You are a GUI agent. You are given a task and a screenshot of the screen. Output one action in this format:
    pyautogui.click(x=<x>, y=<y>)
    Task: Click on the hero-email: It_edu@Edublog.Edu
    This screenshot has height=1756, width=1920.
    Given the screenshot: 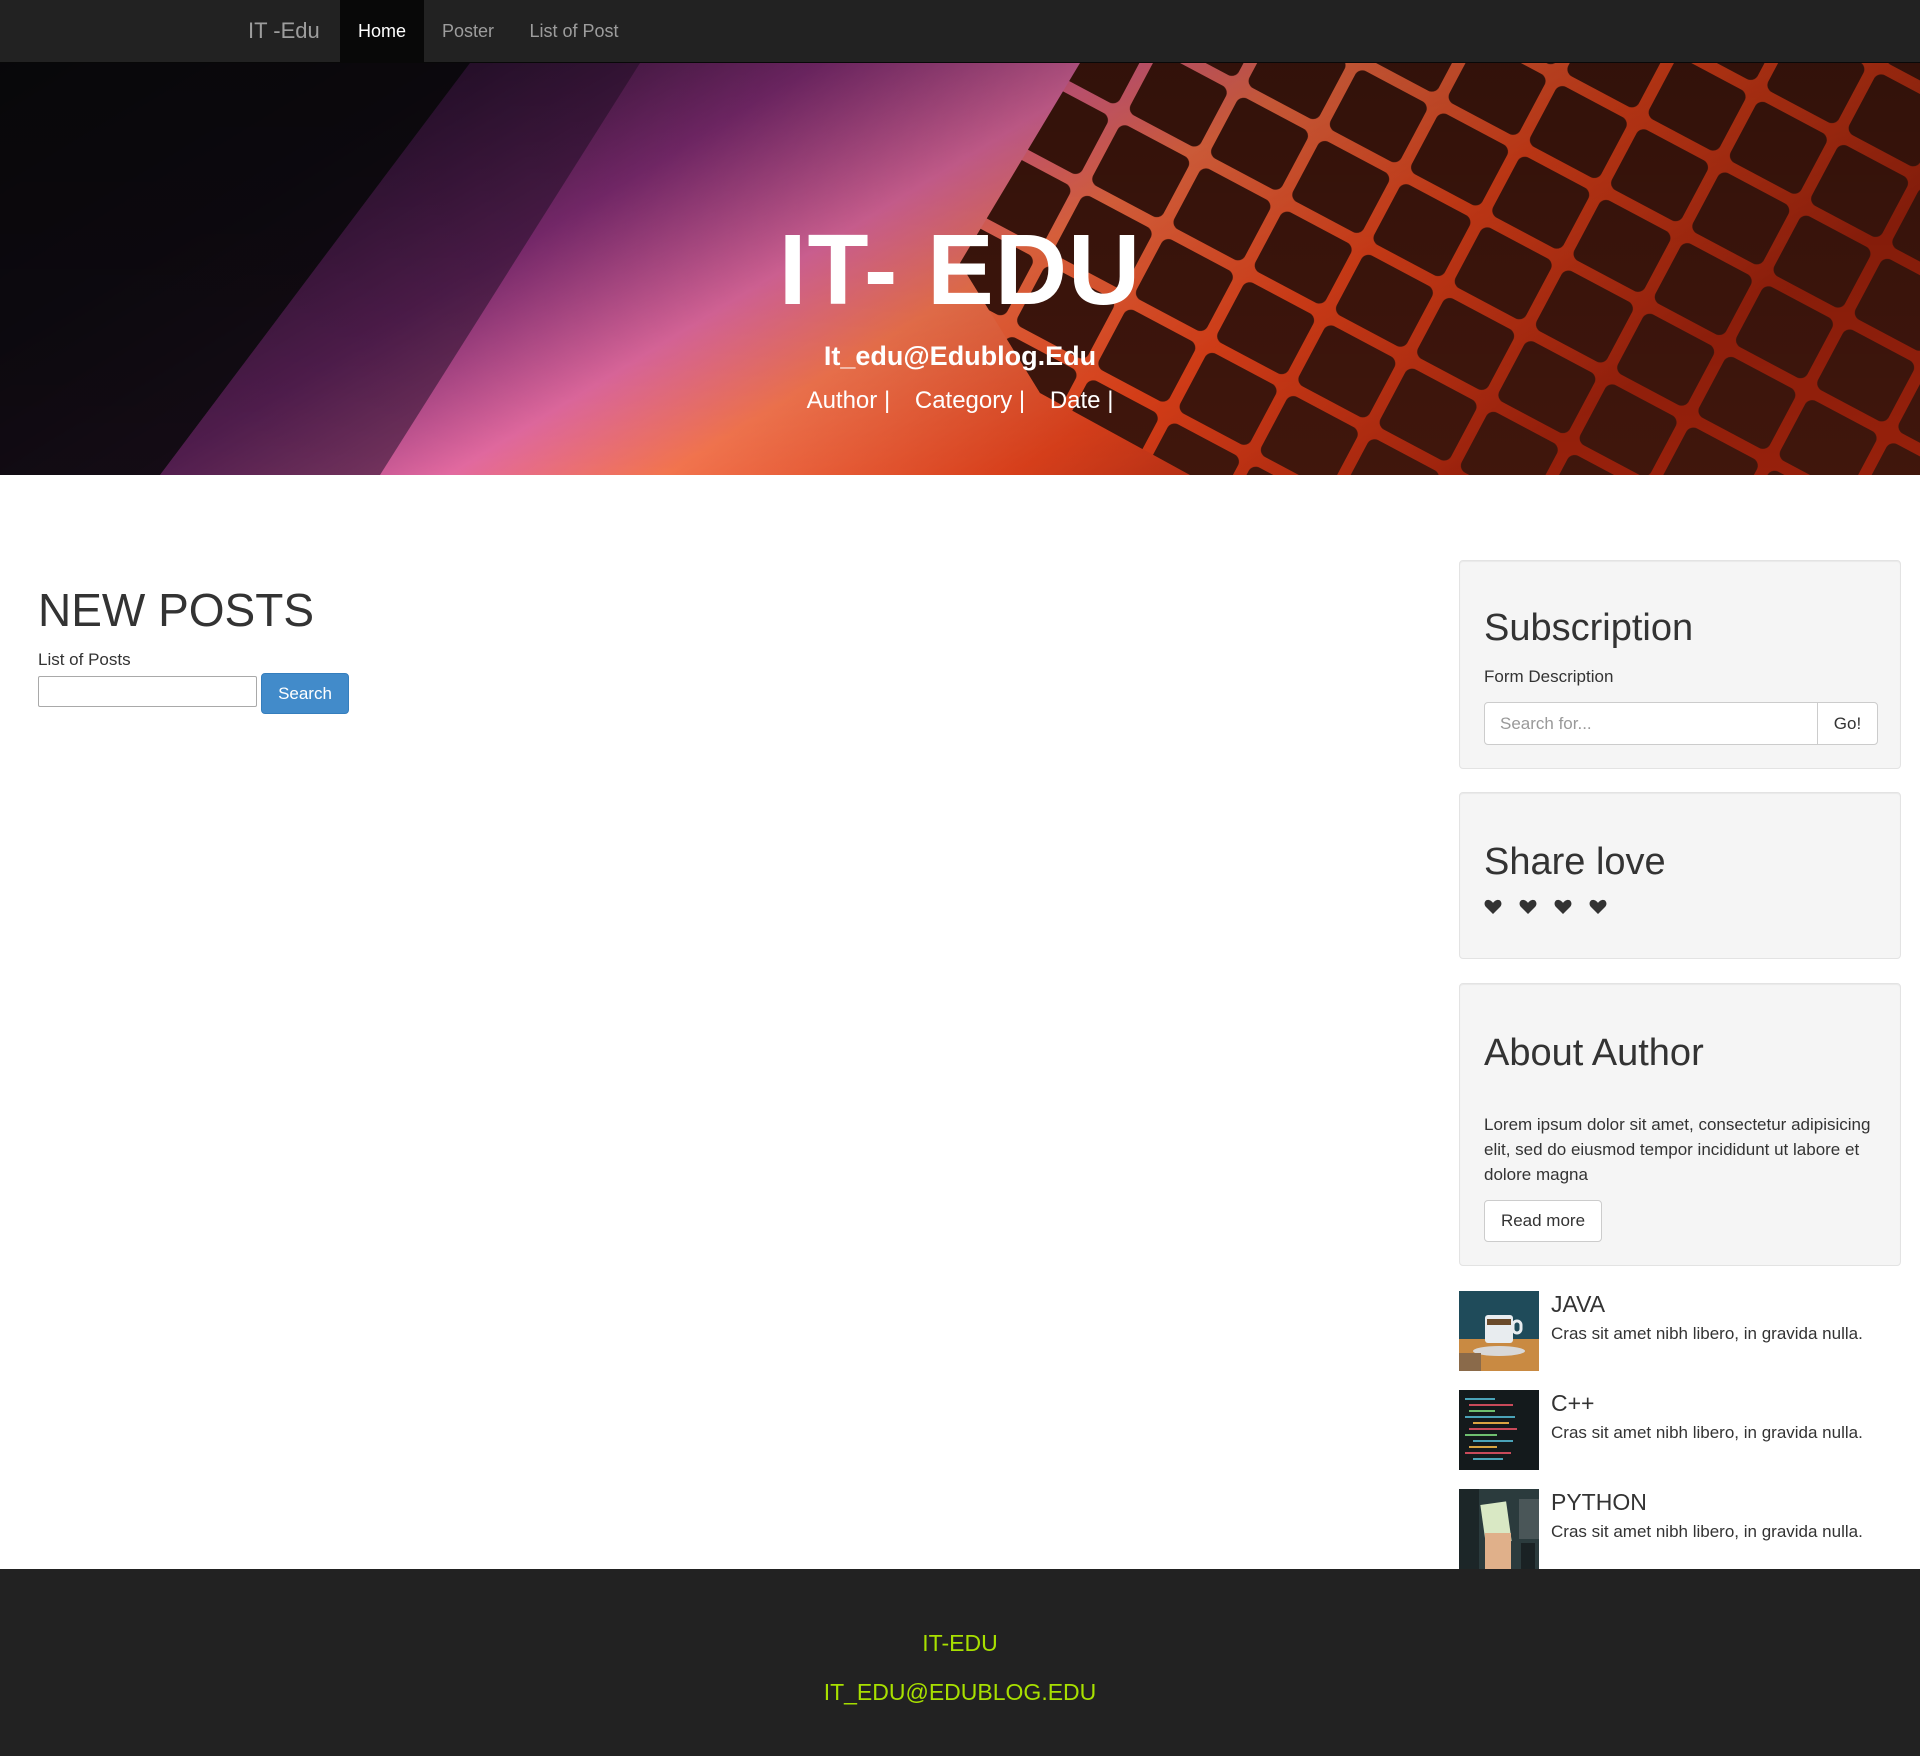 What is the action you would take?
    pyautogui.click(x=960, y=356)
    